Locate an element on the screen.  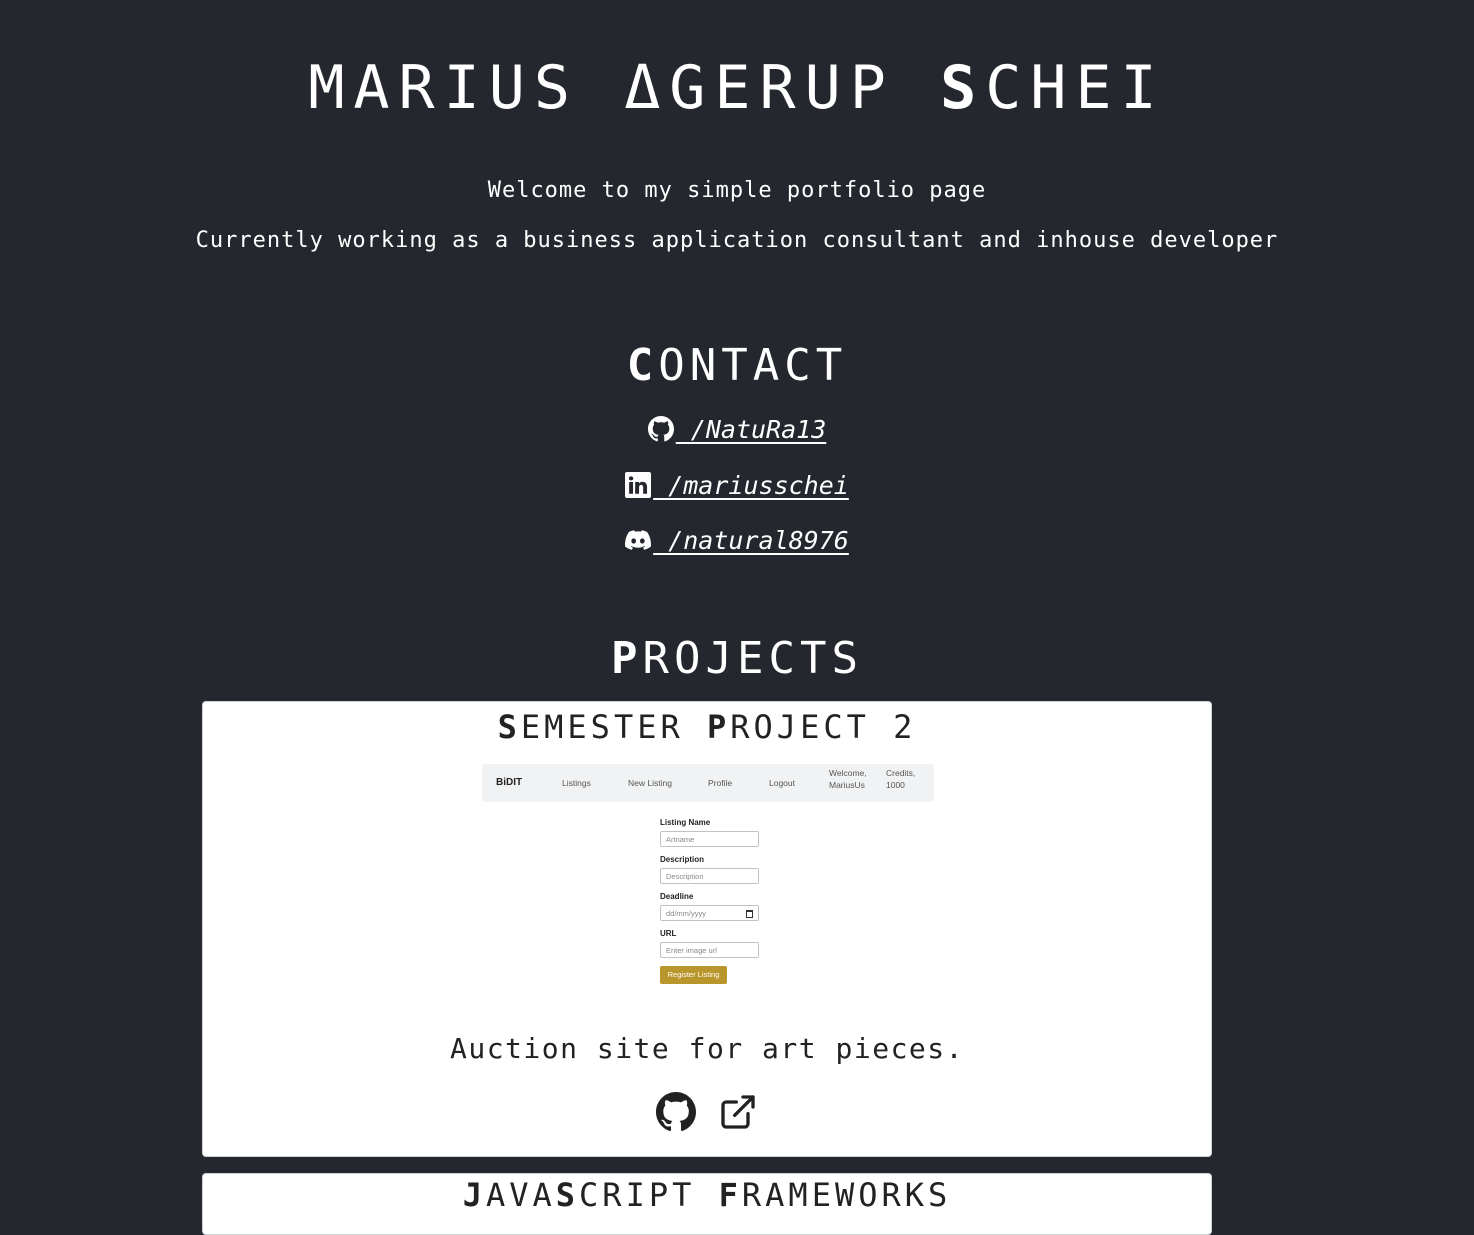
screenshot-welcome: Welcome, is located at coordinates (848, 773).